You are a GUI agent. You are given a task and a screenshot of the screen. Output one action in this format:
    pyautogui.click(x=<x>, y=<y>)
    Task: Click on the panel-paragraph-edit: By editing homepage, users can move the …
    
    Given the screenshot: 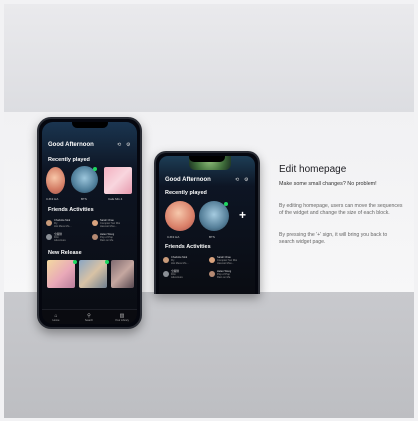 What is the action you would take?
    pyautogui.click(x=341, y=209)
    